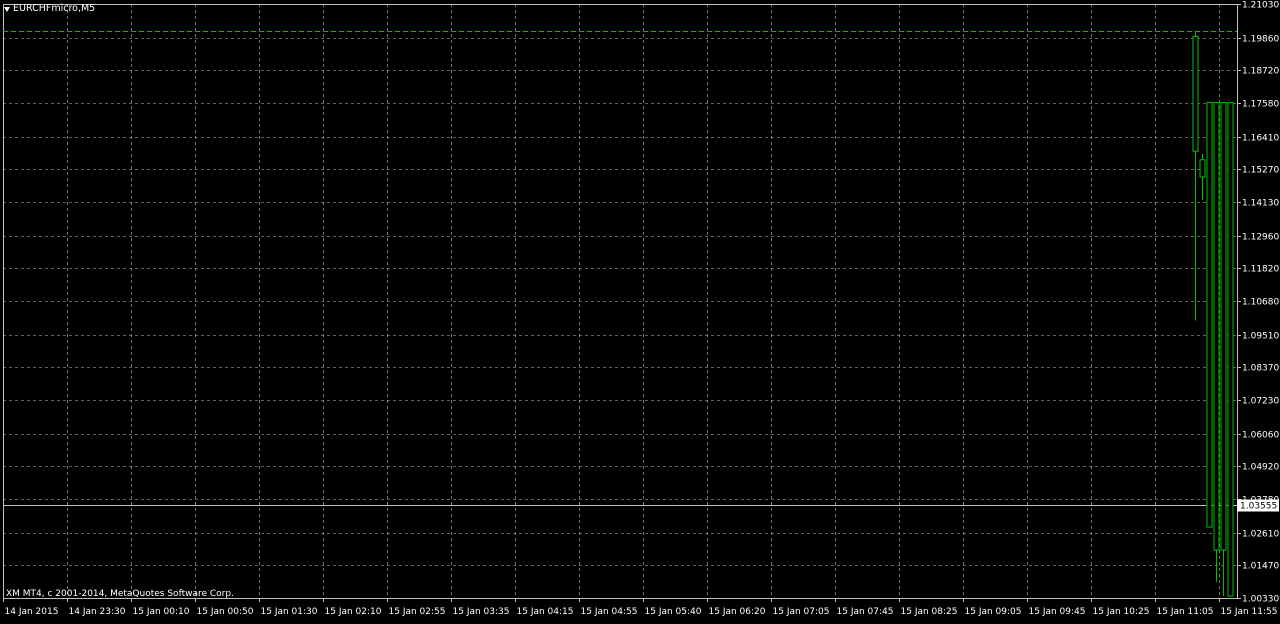 This screenshot has width=1280, height=624. I want to click on y-tick-label: 1.02610, so click(1260, 535).